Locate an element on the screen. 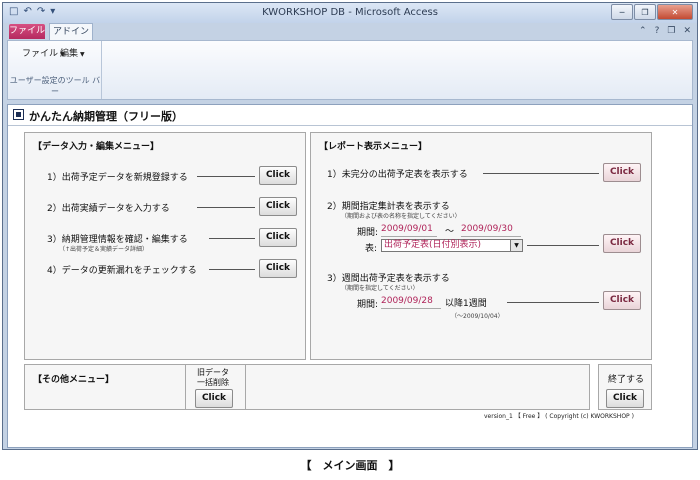  table-select-value: 出荷予定表(日付別表示) is located at coordinates (433, 245).